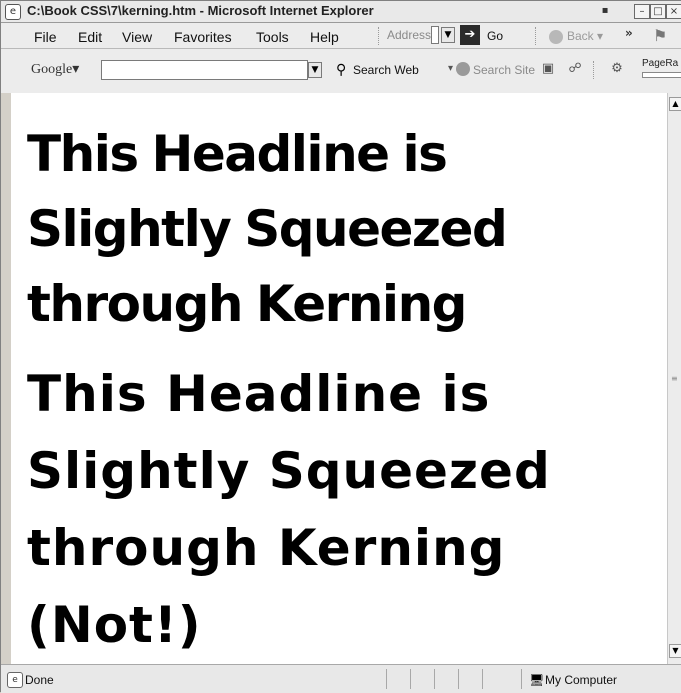  Describe the element at coordinates (289, 471) in the screenshot. I see `normal-headline-line-2: Slightly Squeezed` at that location.